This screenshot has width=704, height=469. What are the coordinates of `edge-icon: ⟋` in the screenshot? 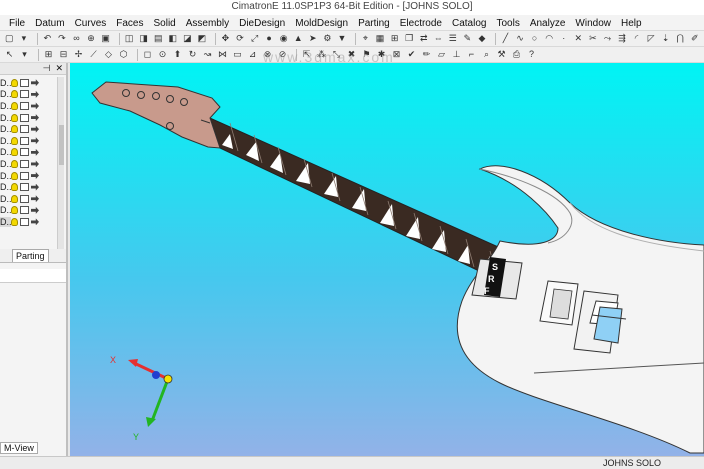 It's located at (93, 54).